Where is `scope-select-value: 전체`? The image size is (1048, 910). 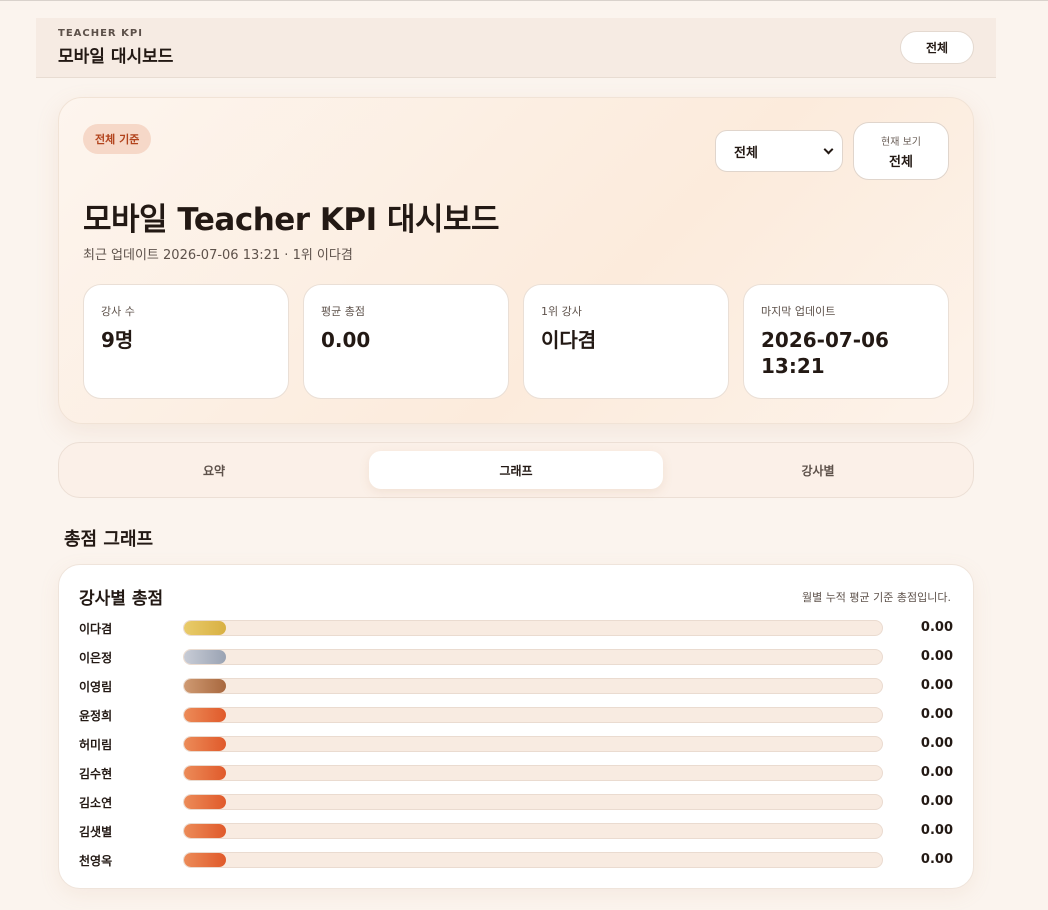
scope-select-value: 전체 is located at coordinates (746, 153).